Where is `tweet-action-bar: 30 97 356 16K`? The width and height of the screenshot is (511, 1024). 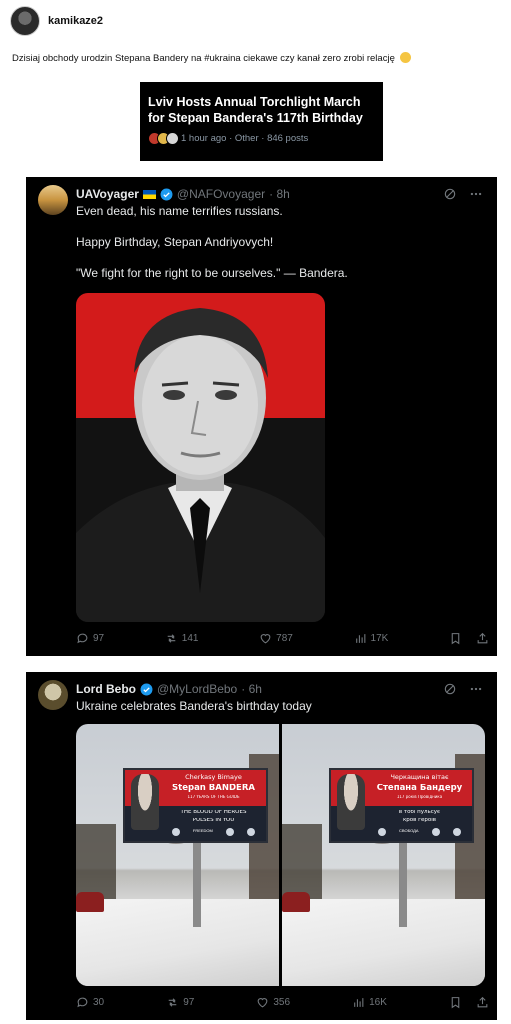 tweet-action-bar: 30 97 356 16K is located at coordinates (282, 1002).